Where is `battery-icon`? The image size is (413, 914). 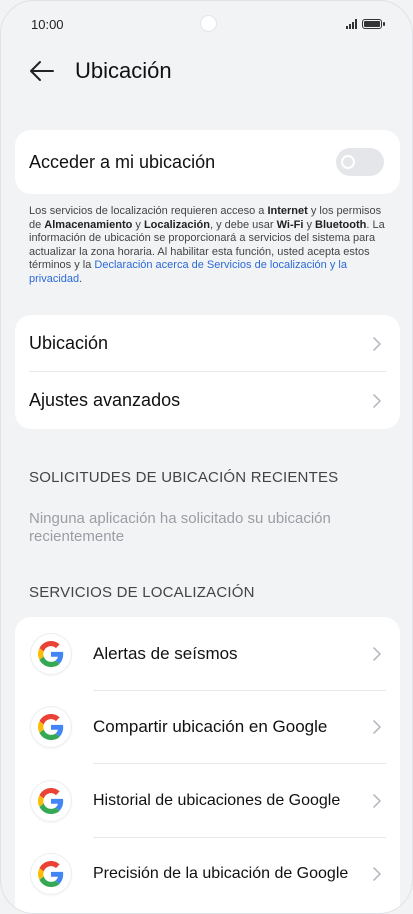
battery-icon is located at coordinates (373, 24).